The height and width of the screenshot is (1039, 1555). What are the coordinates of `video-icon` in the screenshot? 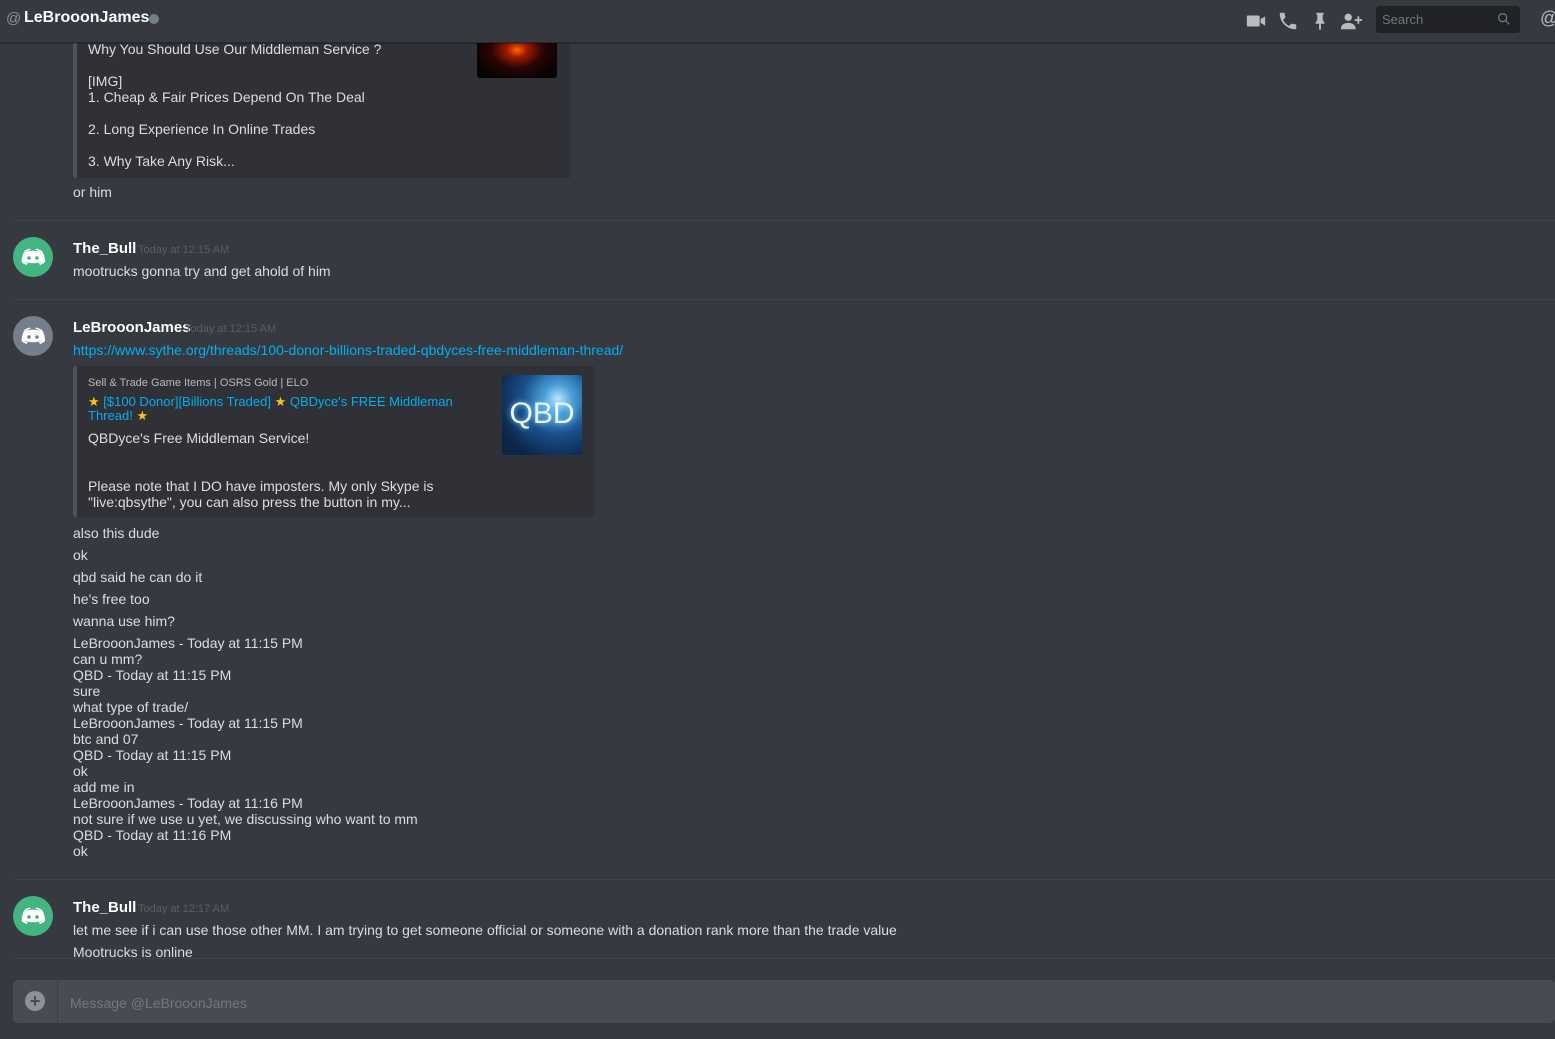 It's located at (1256, 21).